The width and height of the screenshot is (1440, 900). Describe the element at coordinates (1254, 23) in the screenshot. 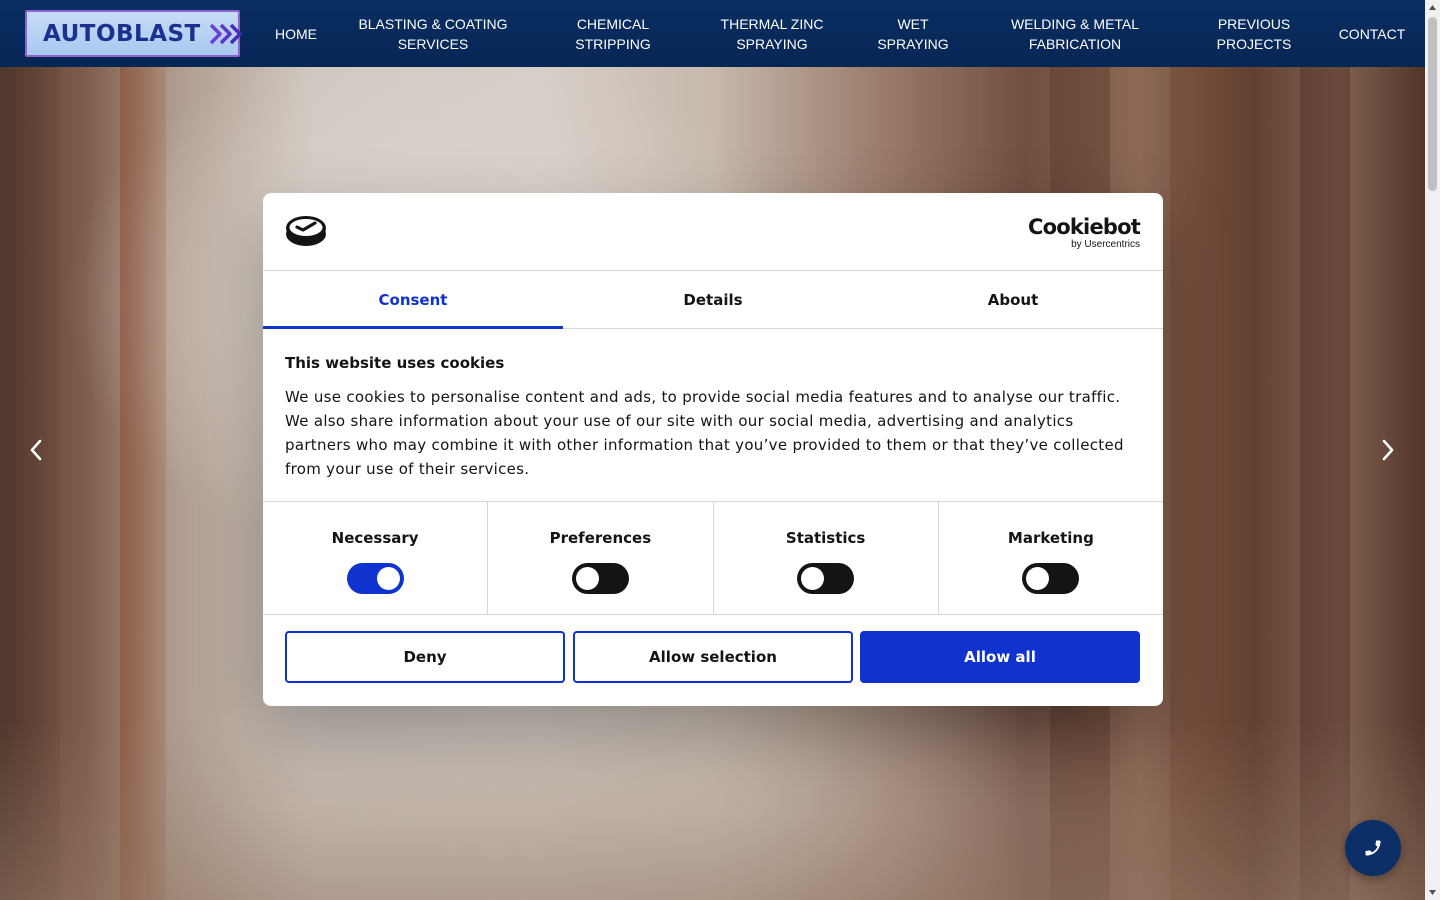

I see `nav-item-label: PREVIOUS` at that location.